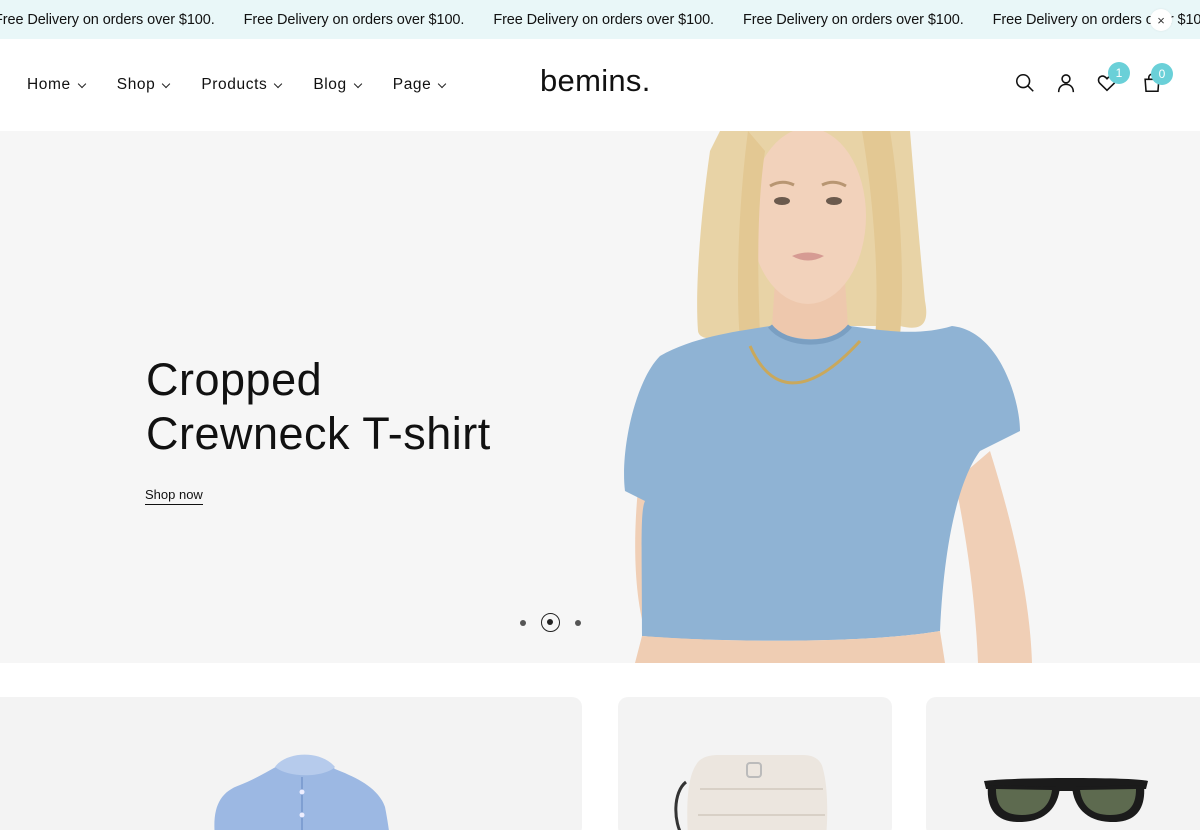 This screenshot has height=830, width=1200. What do you see at coordinates (1119, 73) in the screenshot?
I see `wishlist-count-badge: 1` at bounding box center [1119, 73].